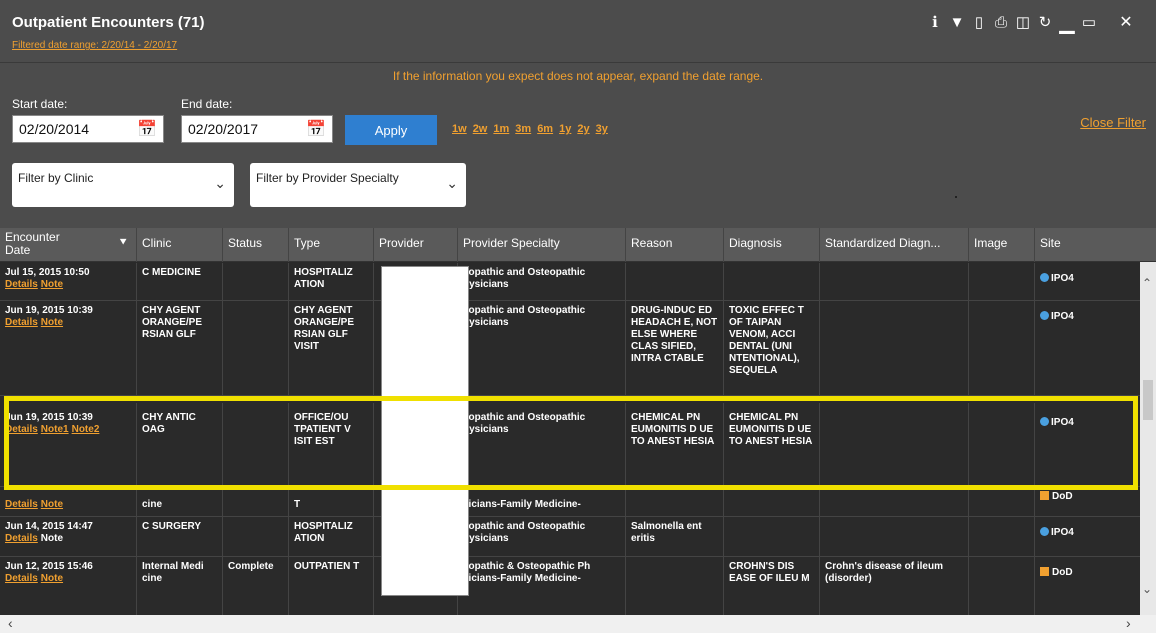  I want to click on print-icon: ⎙, so click(1001, 22).